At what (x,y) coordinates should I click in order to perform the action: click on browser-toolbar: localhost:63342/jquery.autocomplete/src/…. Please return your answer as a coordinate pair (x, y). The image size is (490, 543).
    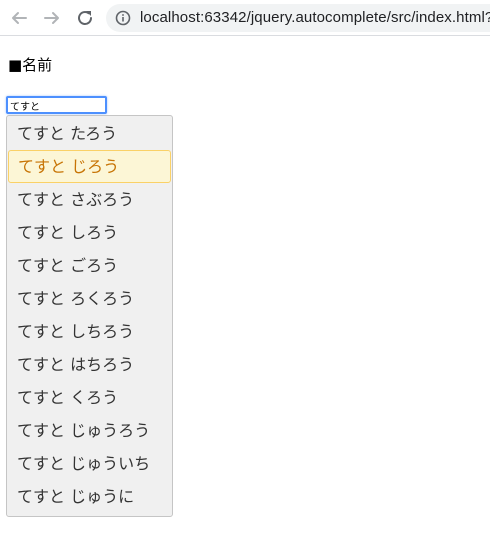
    Looking at the image, I should click on (245, 18).